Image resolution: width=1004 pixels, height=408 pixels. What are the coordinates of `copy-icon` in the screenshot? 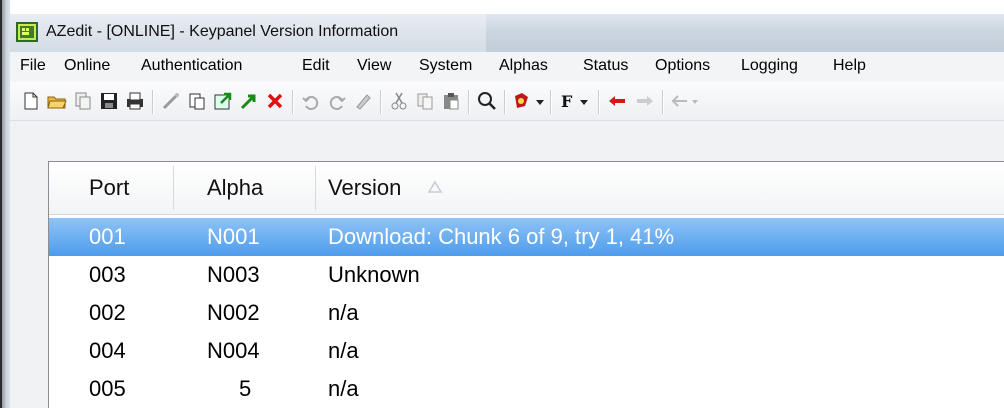 It's located at (425, 101).